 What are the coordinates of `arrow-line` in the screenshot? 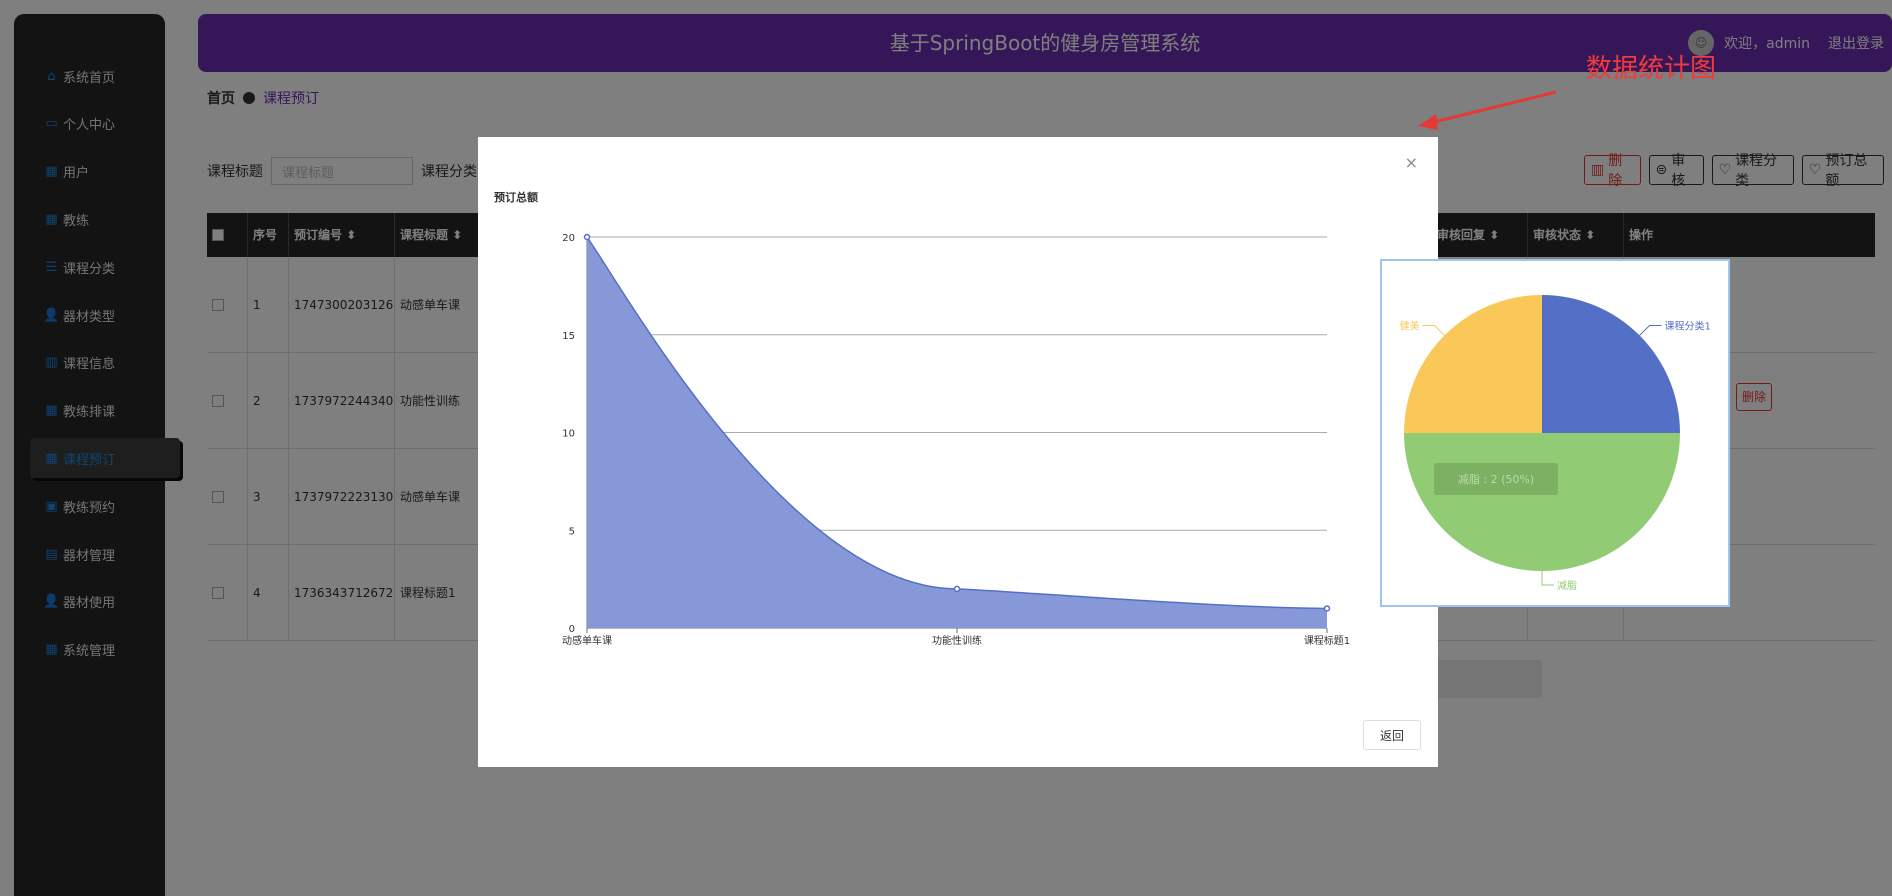 It's located at (1491, 108).